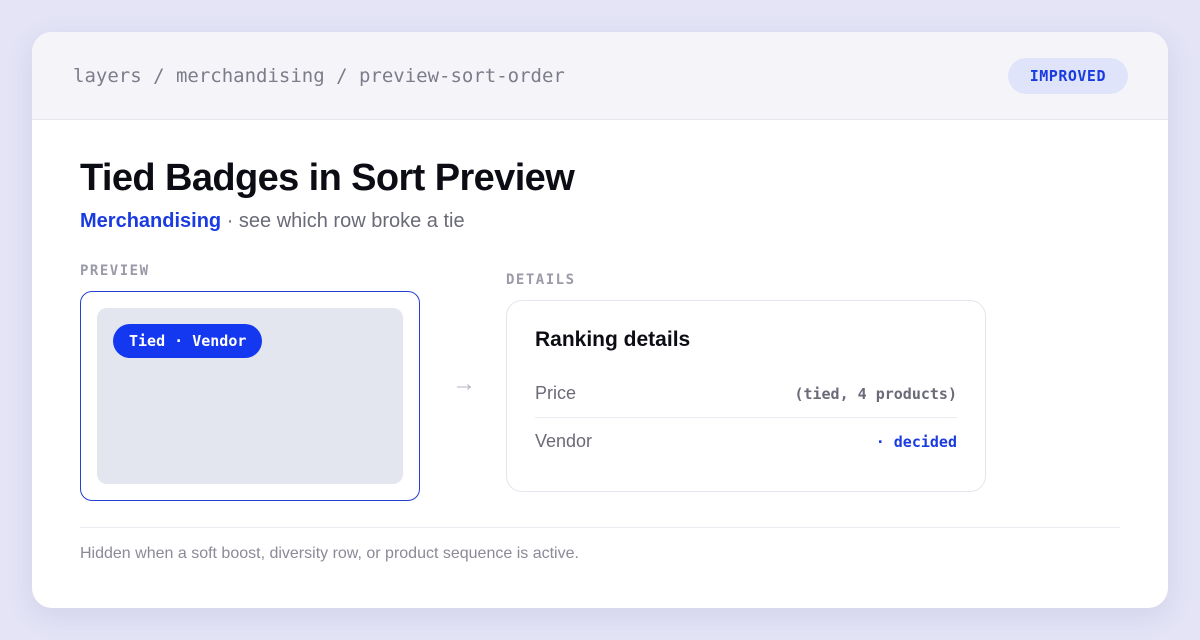 The height and width of the screenshot is (640, 1200). I want to click on tied-badge: Tied · Vendor, so click(188, 341).